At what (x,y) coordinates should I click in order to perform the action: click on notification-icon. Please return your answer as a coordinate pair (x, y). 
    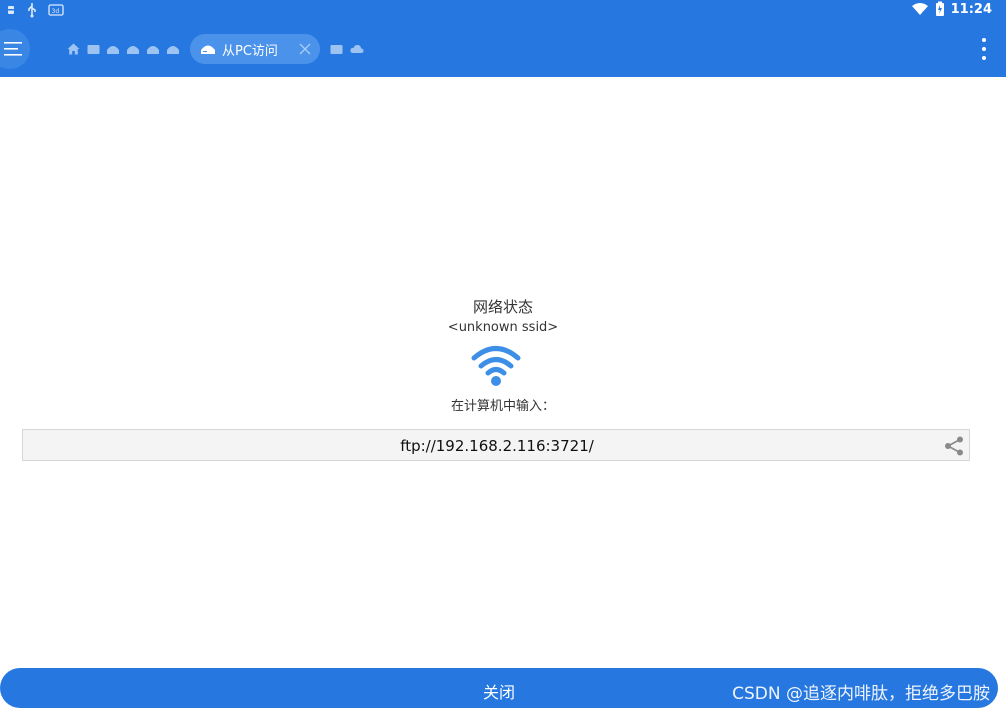
    Looking at the image, I should click on (11, 10).